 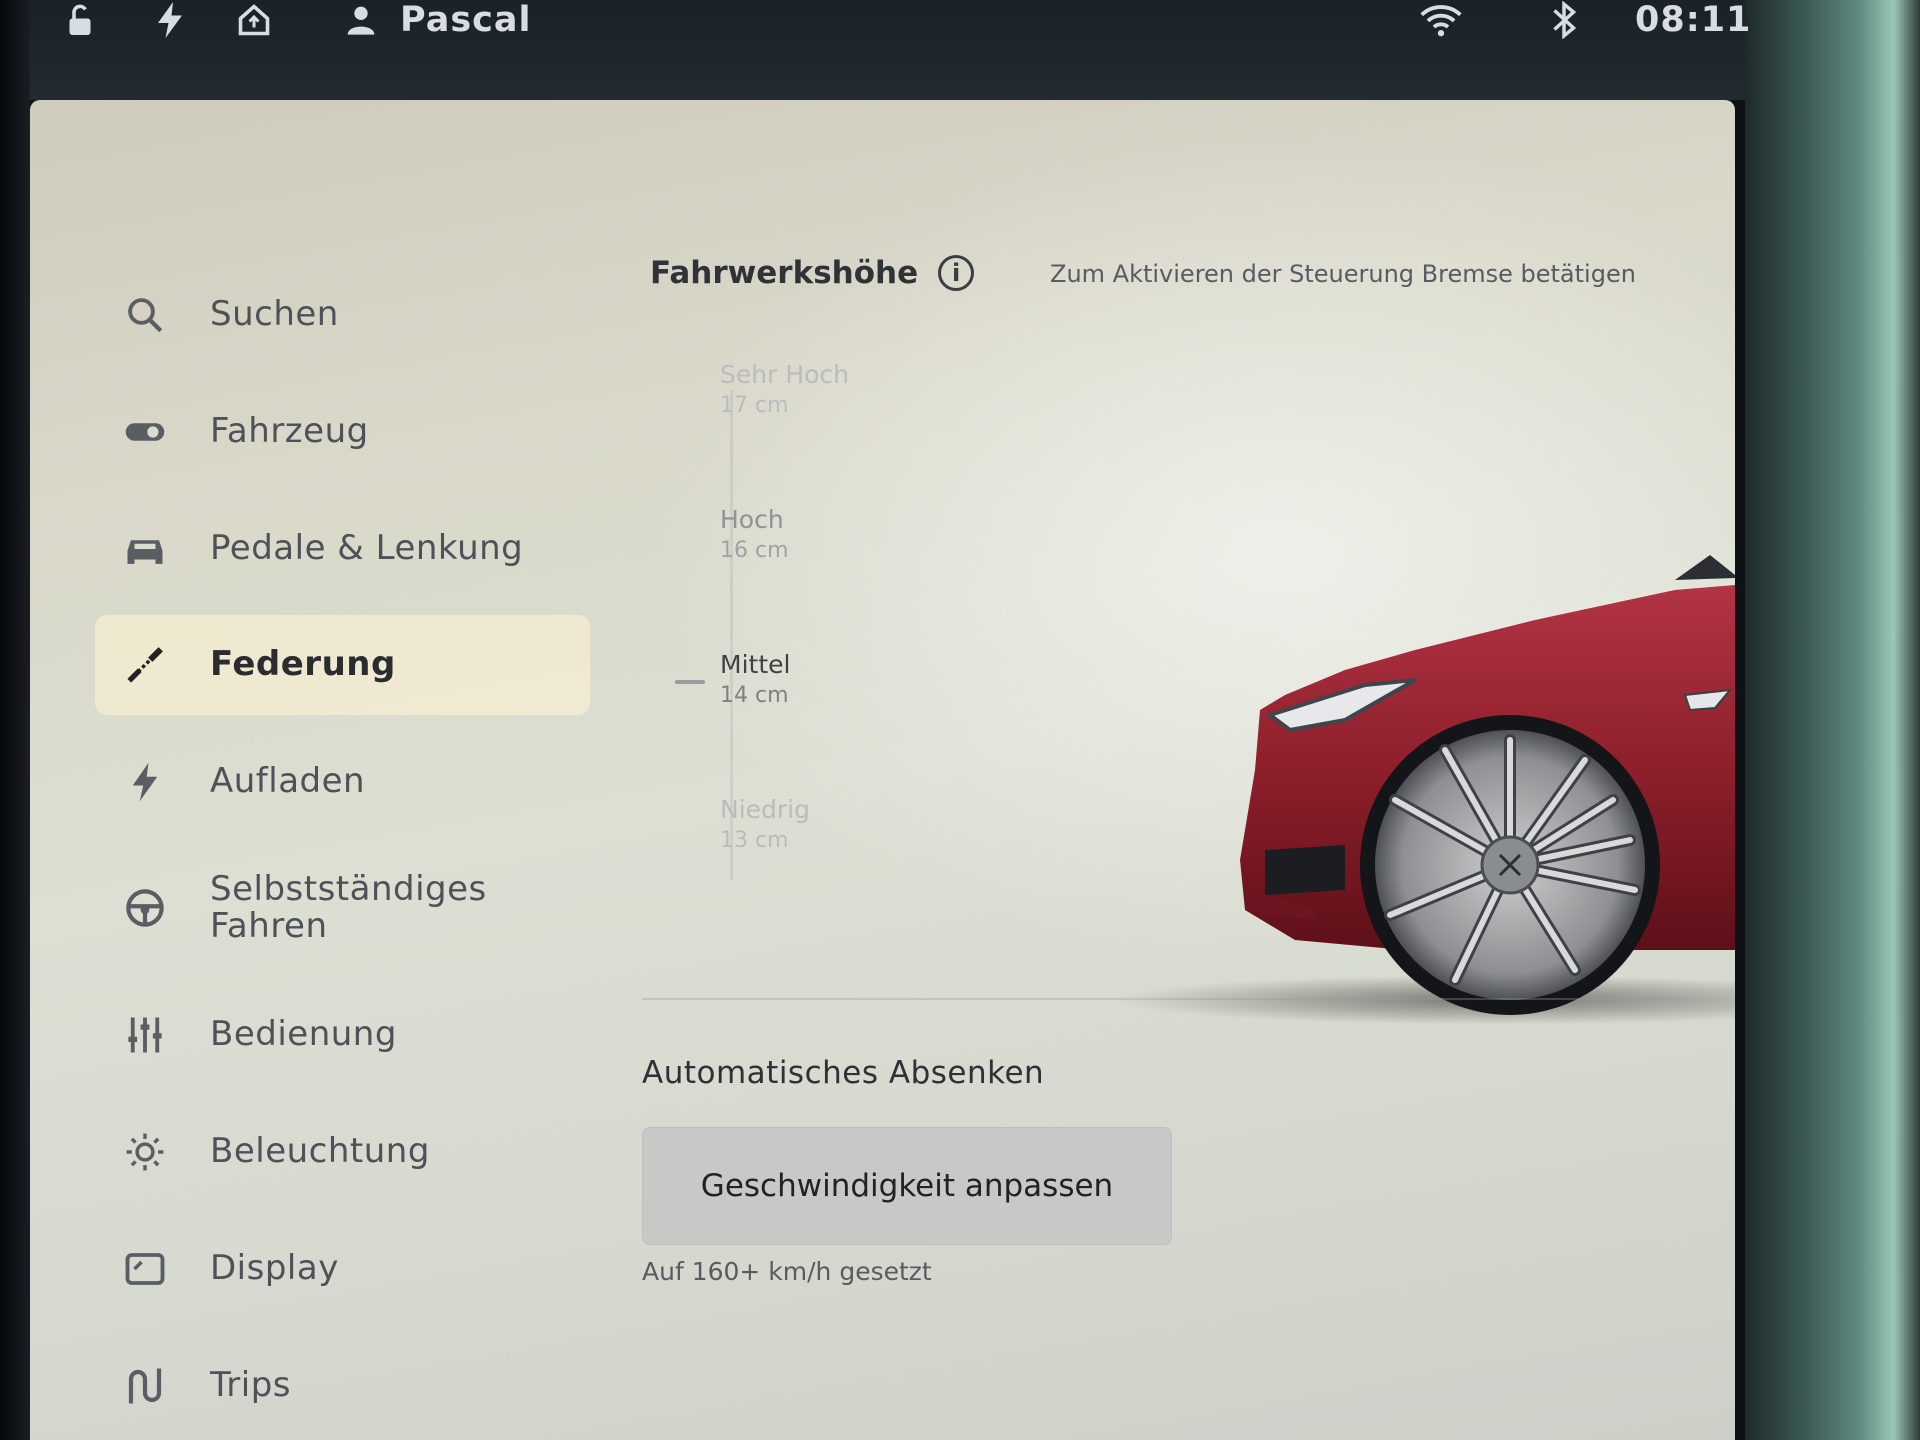 I want to click on level-name: Hoch, so click(x=752, y=519).